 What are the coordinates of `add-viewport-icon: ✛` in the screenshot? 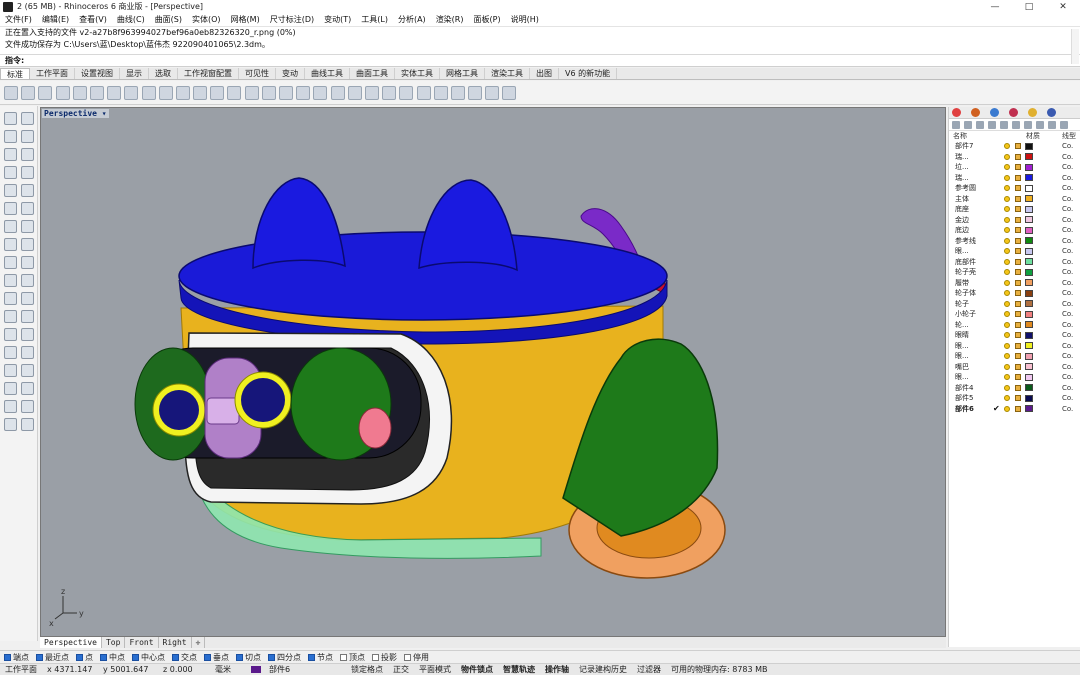 It's located at (199, 642).